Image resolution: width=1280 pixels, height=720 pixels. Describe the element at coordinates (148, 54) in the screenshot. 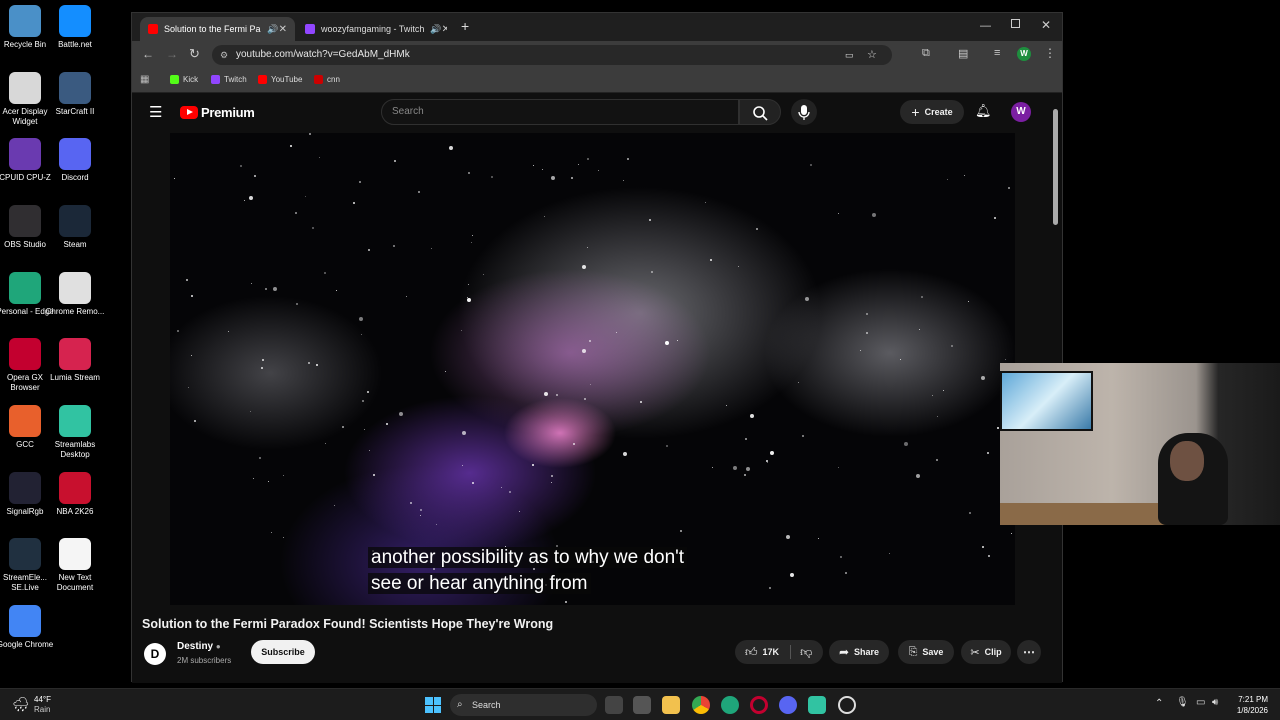

I see `back-button: ←` at that location.